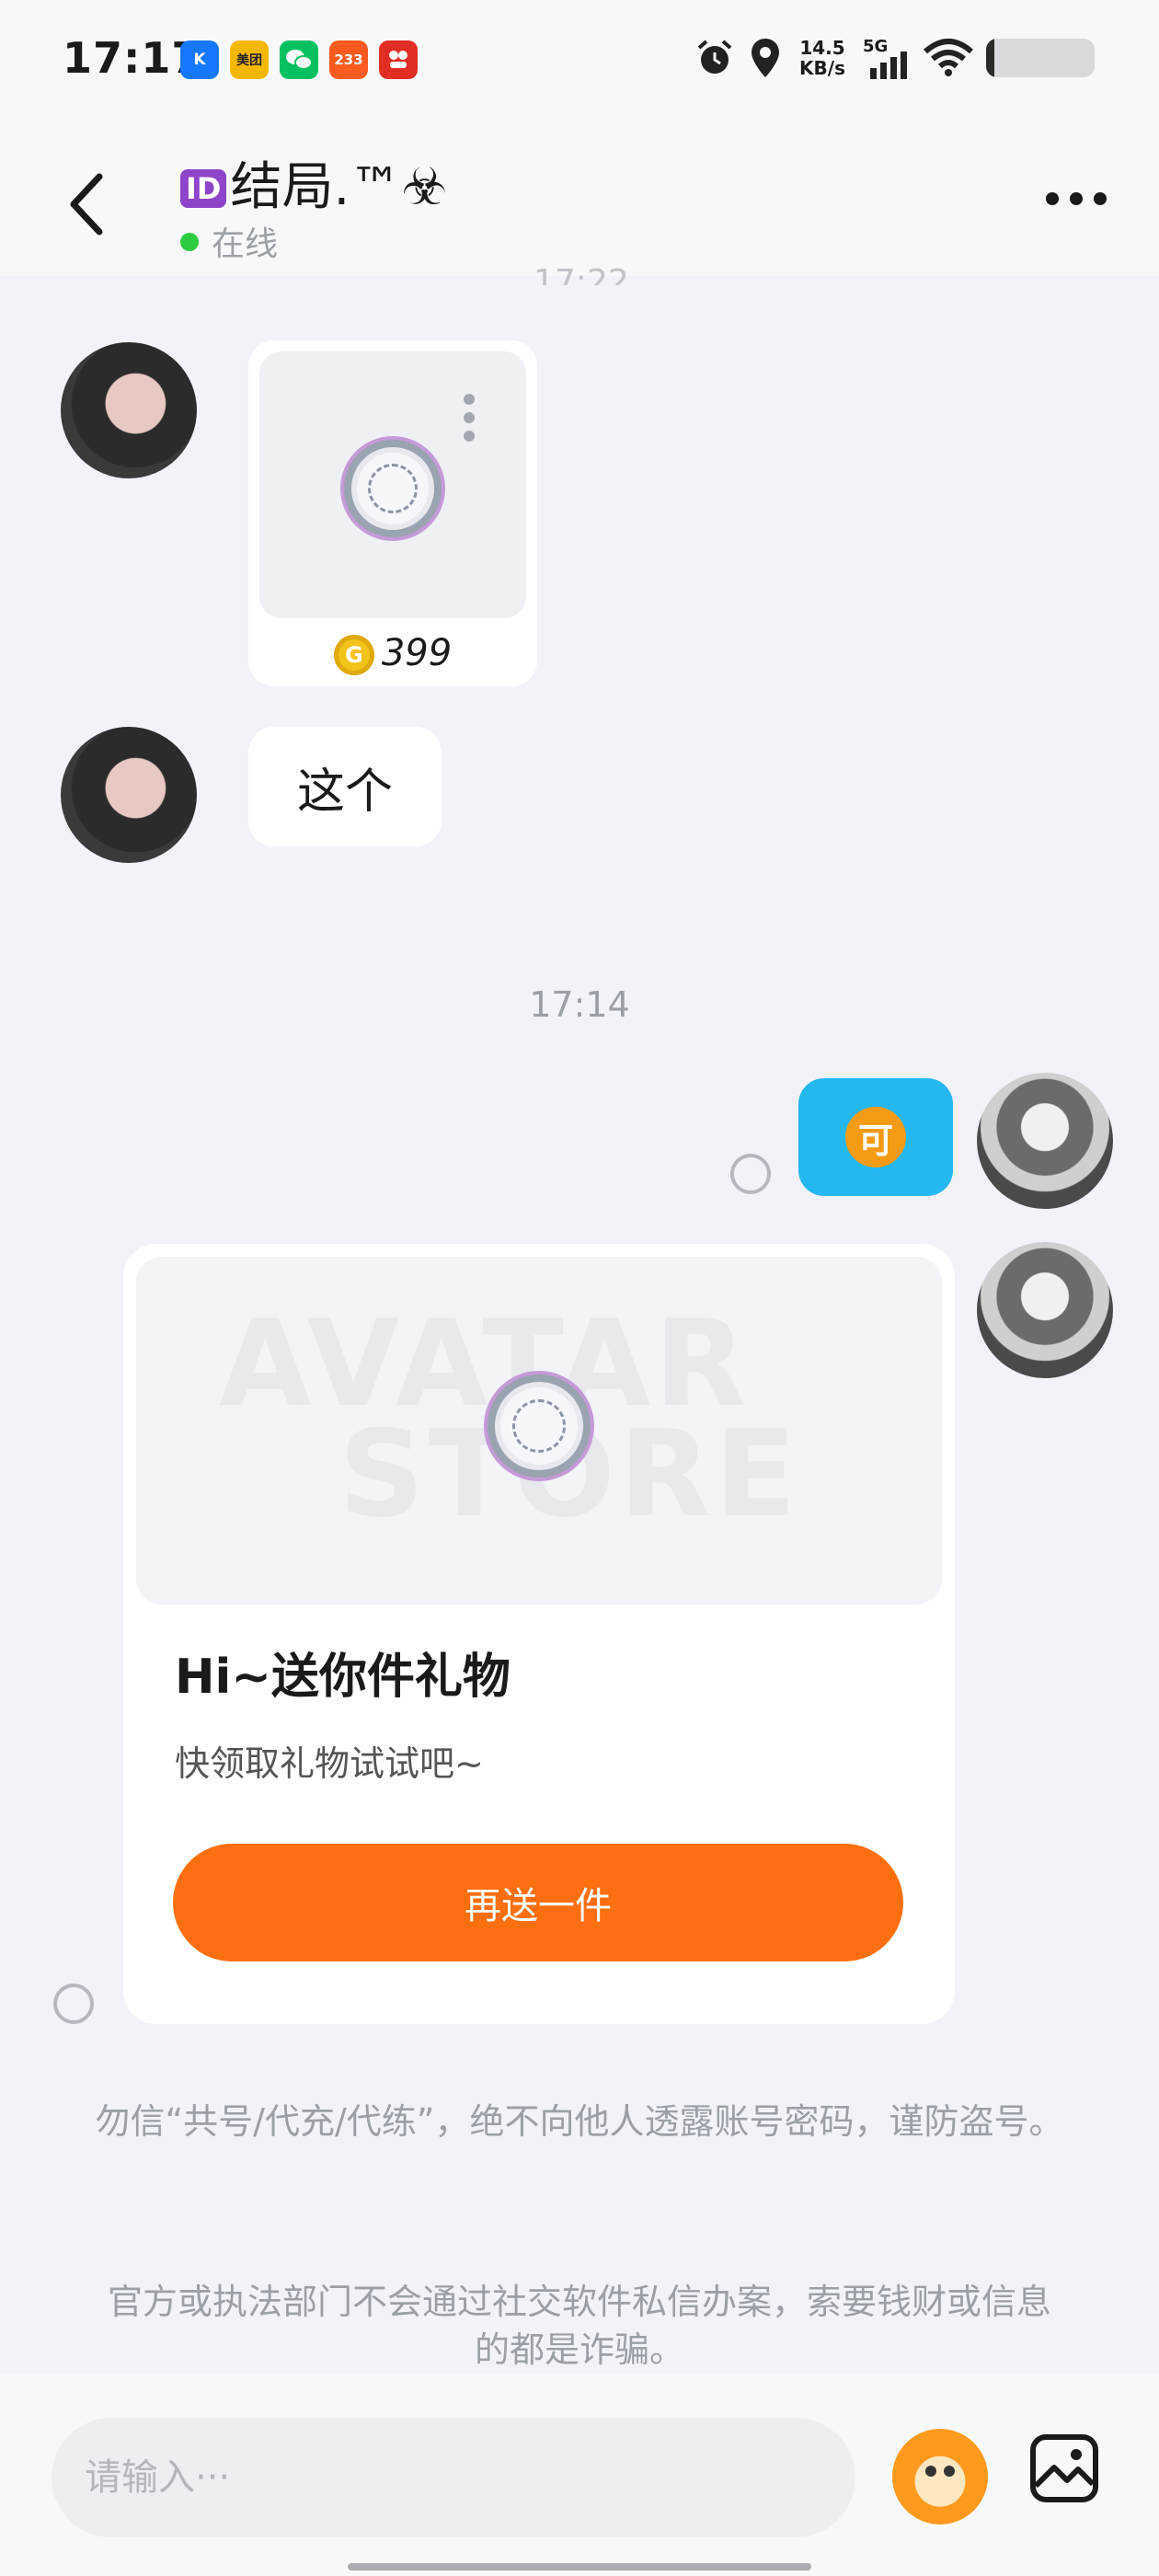 The height and width of the screenshot is (2576, 1159). I want to click on status-bar: 17:17 K 美团 233 14.5 KB/s 5G, so click(579, 64).